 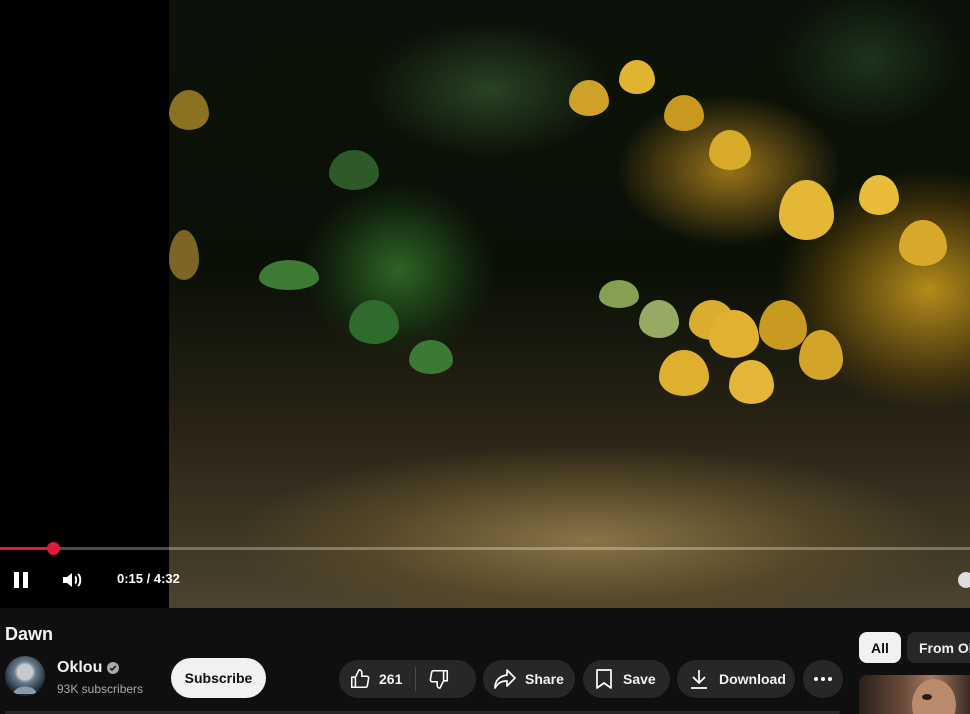 I want to click on chip-from-channel: From Oklou, so click(x=938, y=647).